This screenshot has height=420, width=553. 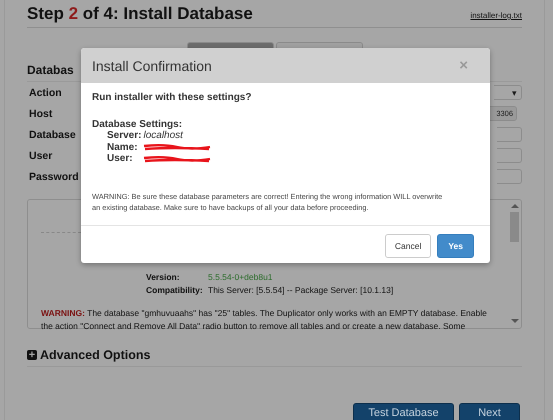 I want to click on warning-text: WARNING: The database "gmhuvuaahs" has "25" tables. The Duplicator only works with an EMPTY database. Enable the action "Connect and Remove All Data" radio button to remove all tables and or create a new database. Some, so click(x=264, y=320).